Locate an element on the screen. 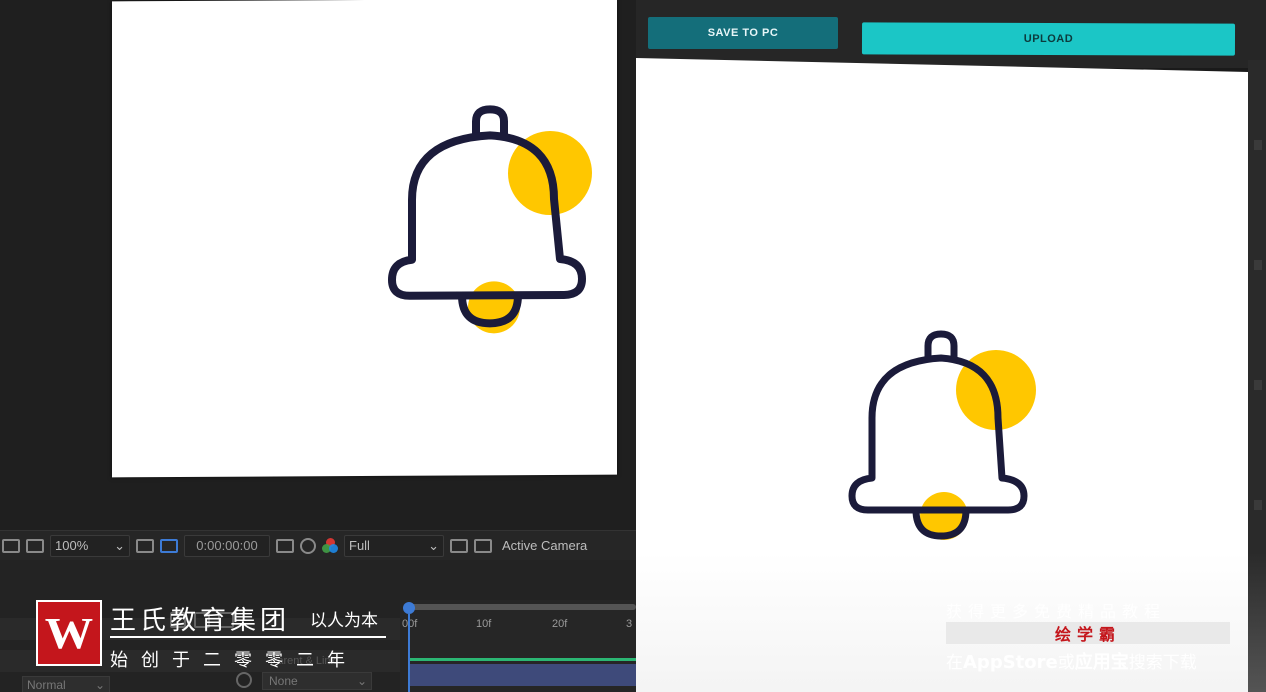 The image size is (1266, 692). brand-logo: W is located at coordinates (69, 633).